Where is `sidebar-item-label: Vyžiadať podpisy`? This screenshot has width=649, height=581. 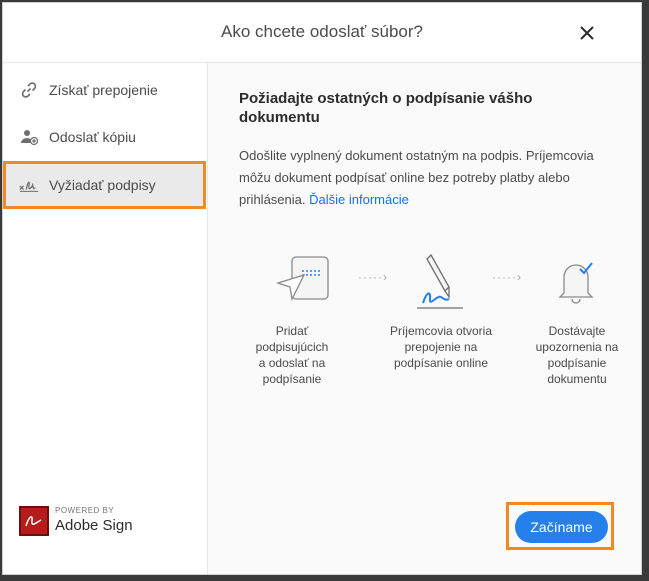
sidebar-item-label: Vyžiadať podpisy is located at coordinates (102, 185).